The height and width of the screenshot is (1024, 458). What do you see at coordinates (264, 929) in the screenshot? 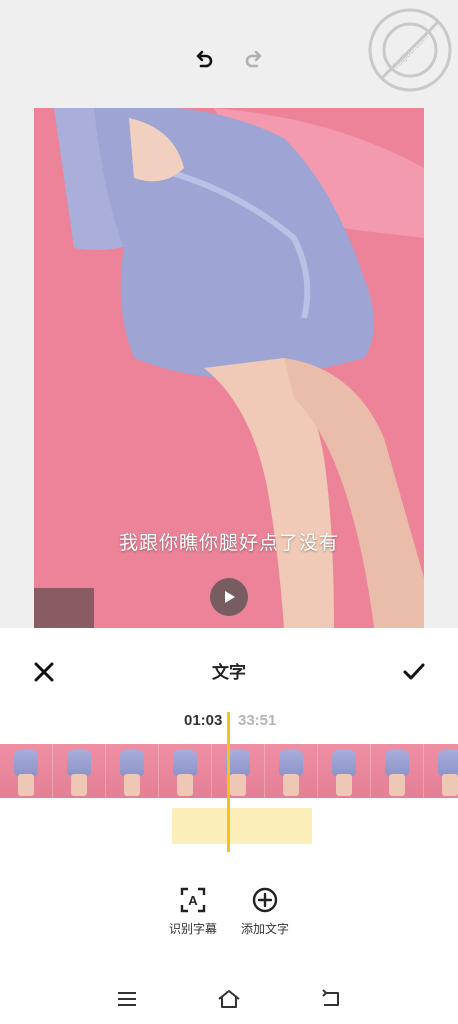
I see `add-text-label: 添加文字` at bounding box center [264, 929].